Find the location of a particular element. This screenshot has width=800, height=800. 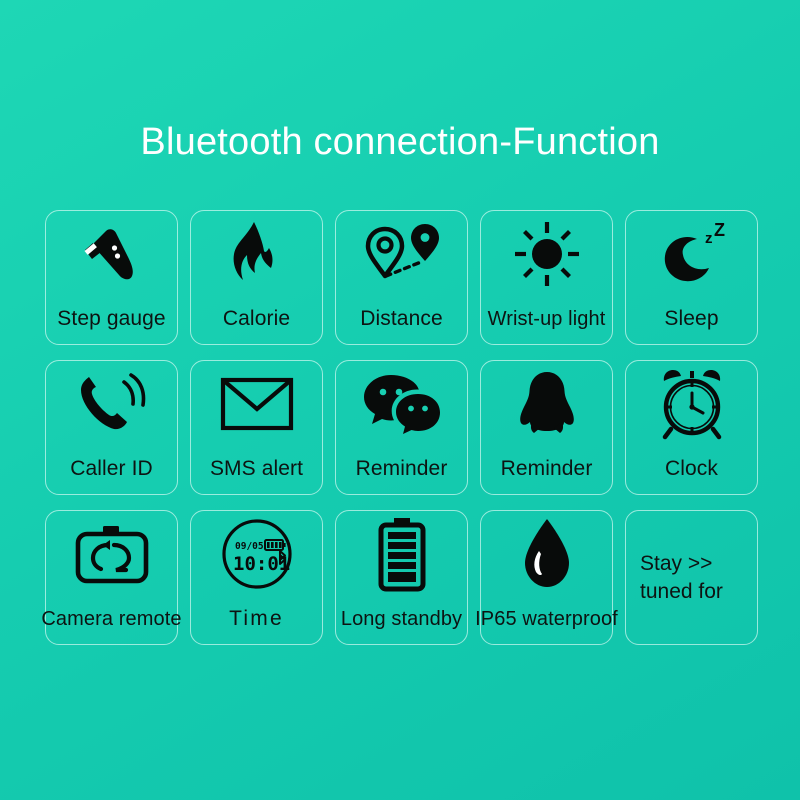

feature-card-camera-remote: Camera remote is located at coordinates (111, 577).